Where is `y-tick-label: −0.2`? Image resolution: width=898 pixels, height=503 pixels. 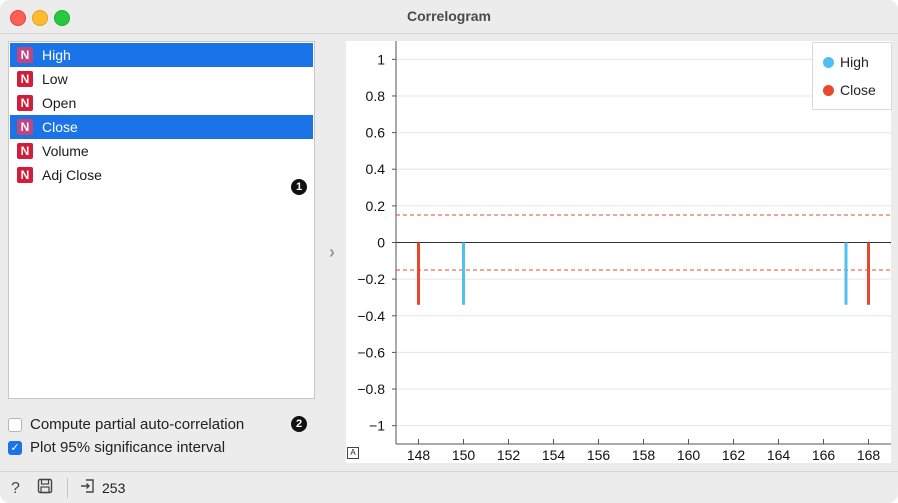 y-tick-label: −0.2 is located at coordinates (371, 279).